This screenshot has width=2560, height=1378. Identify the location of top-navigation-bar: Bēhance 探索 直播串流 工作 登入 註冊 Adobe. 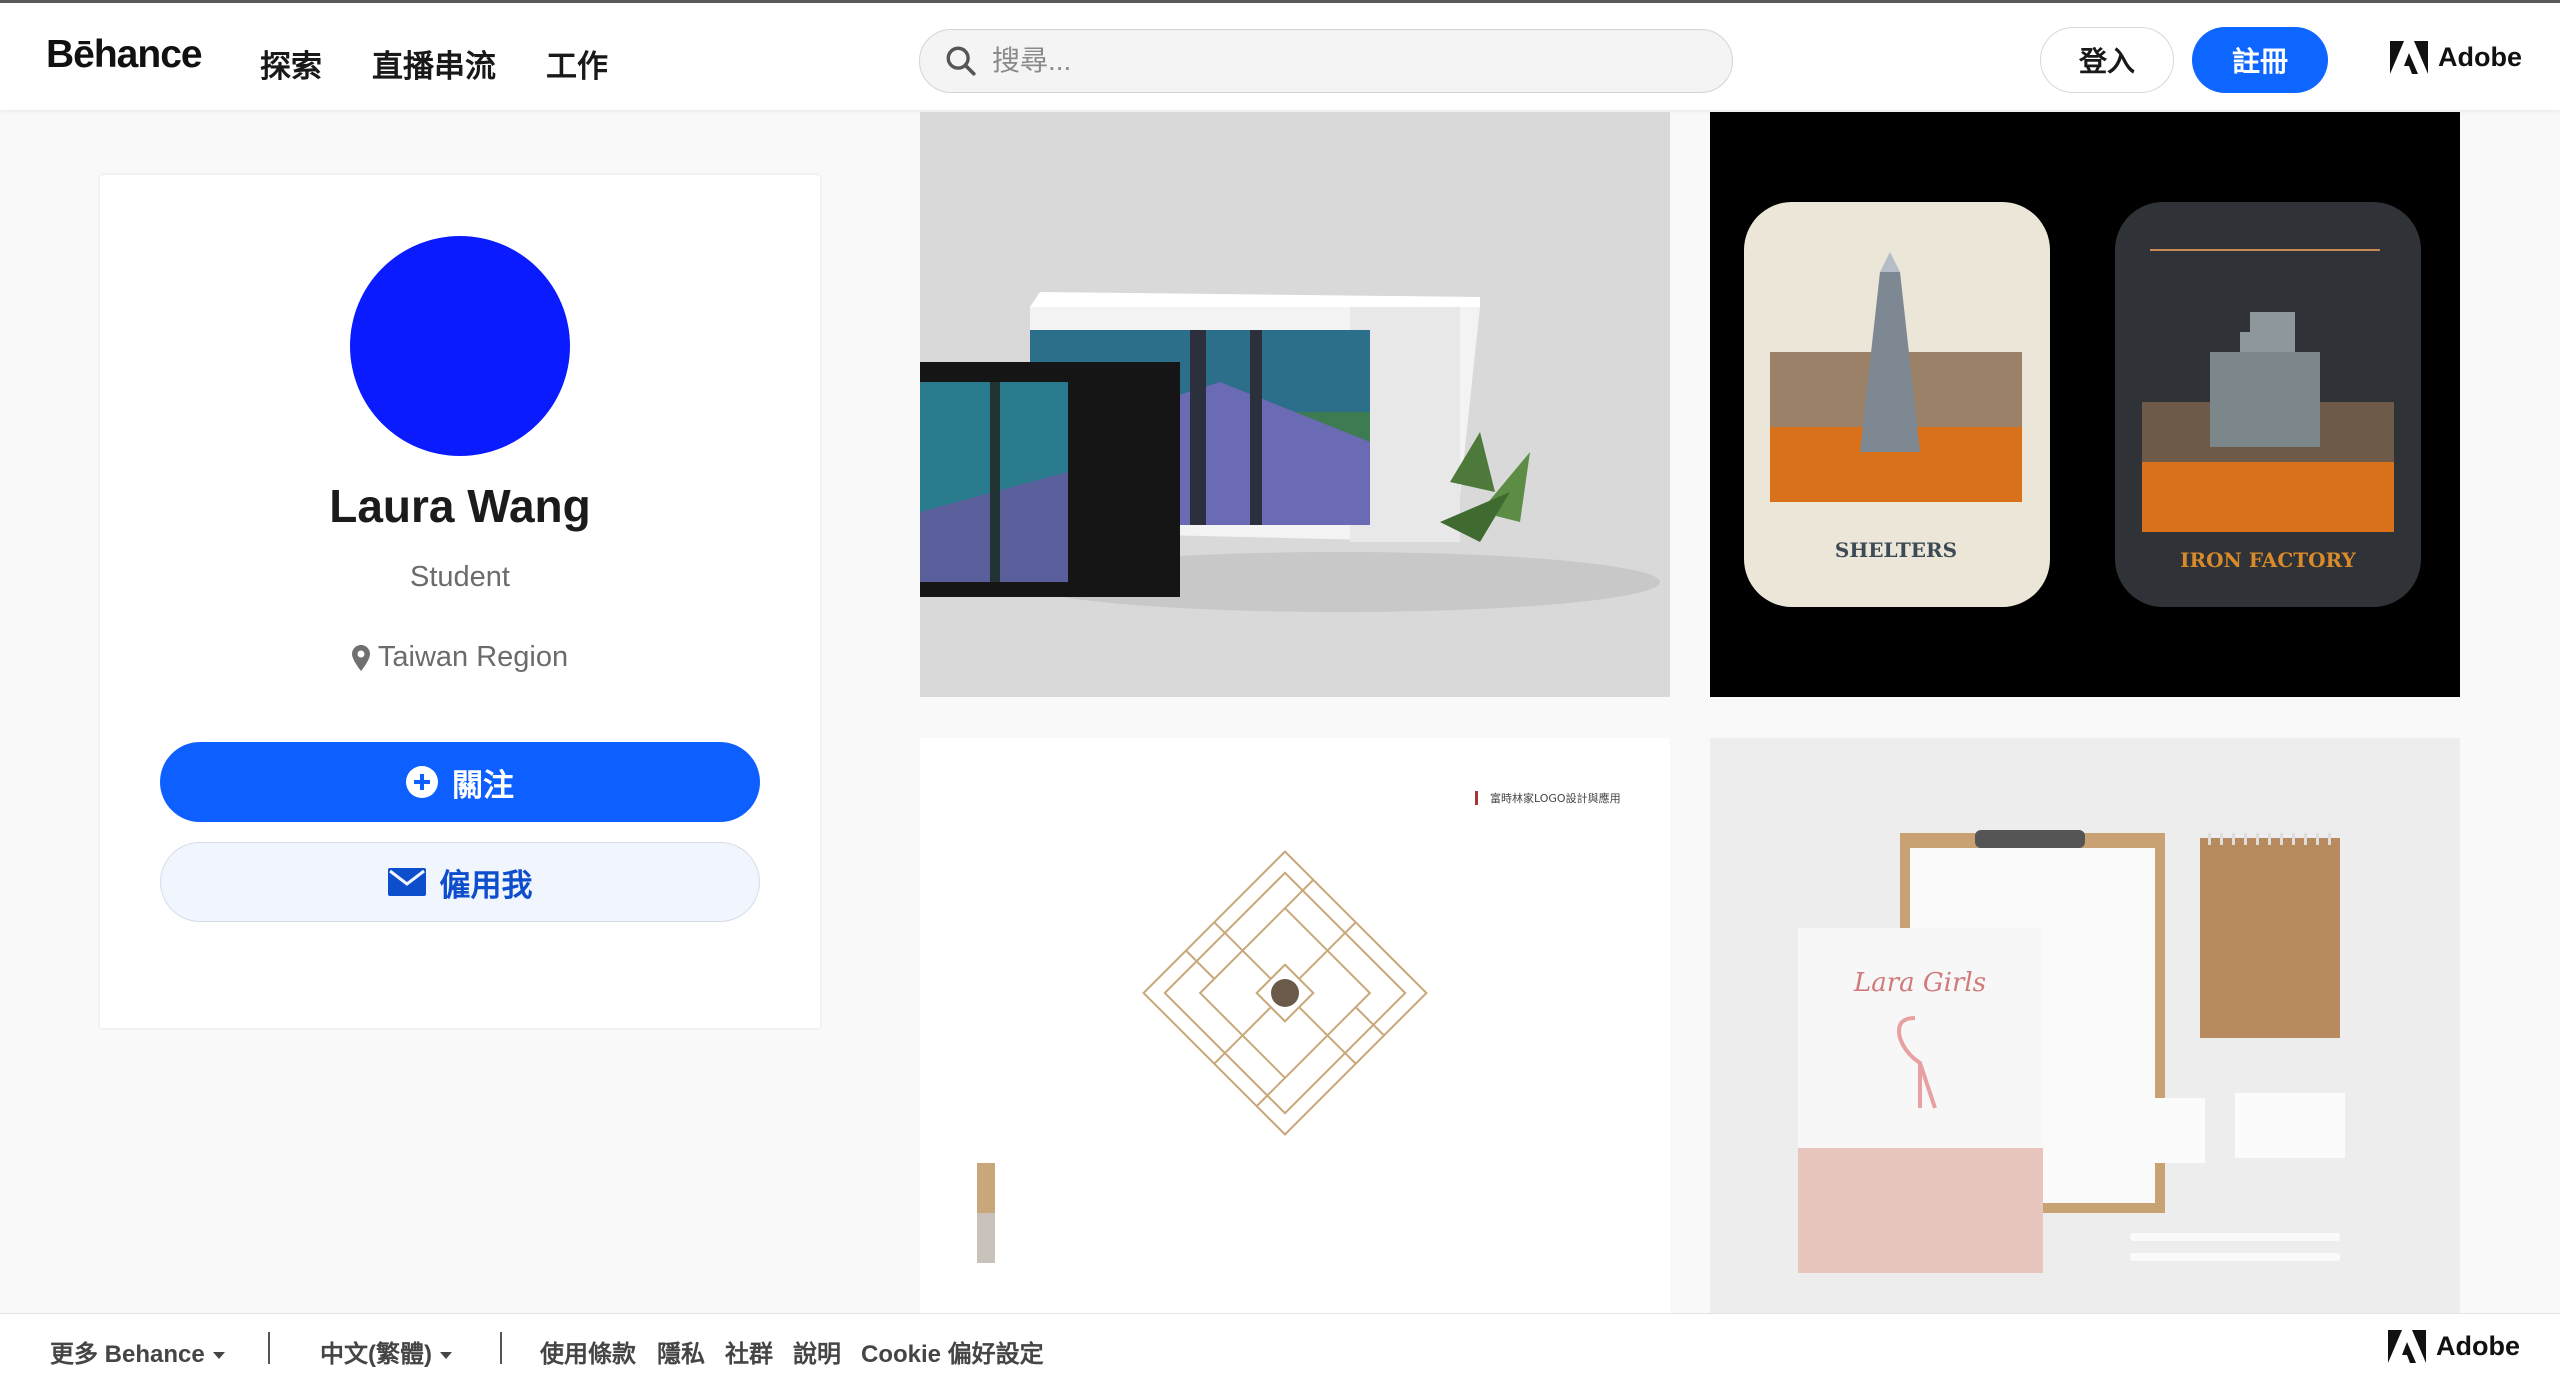
(1280, 55).